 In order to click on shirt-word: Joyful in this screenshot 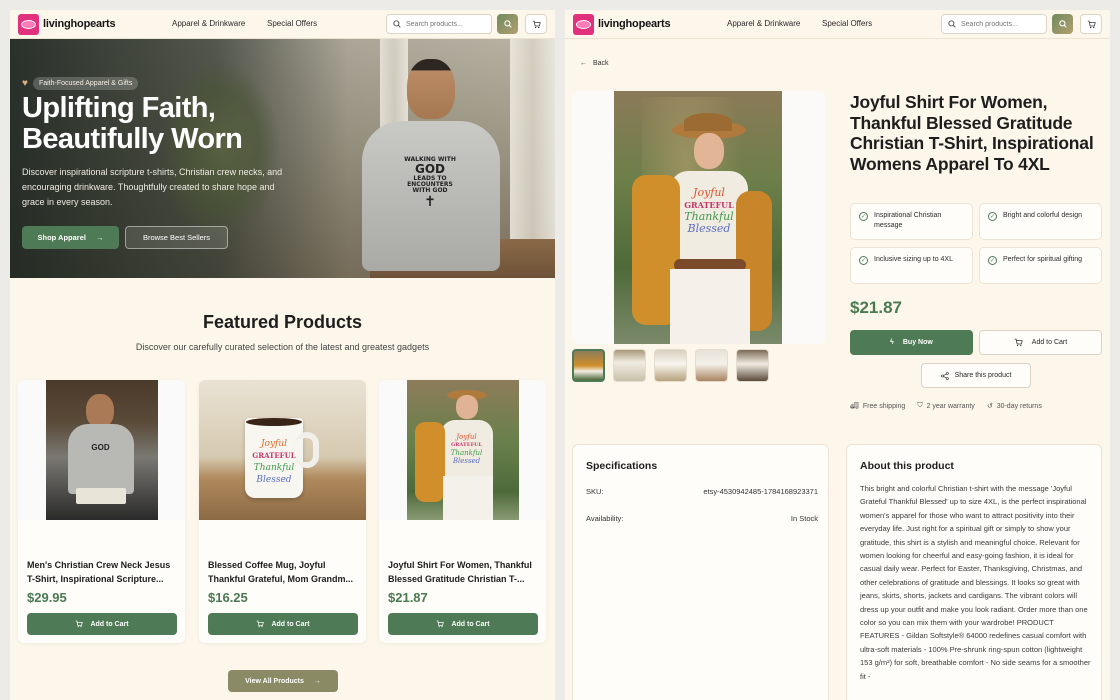, I will do `click(709, 192)`.